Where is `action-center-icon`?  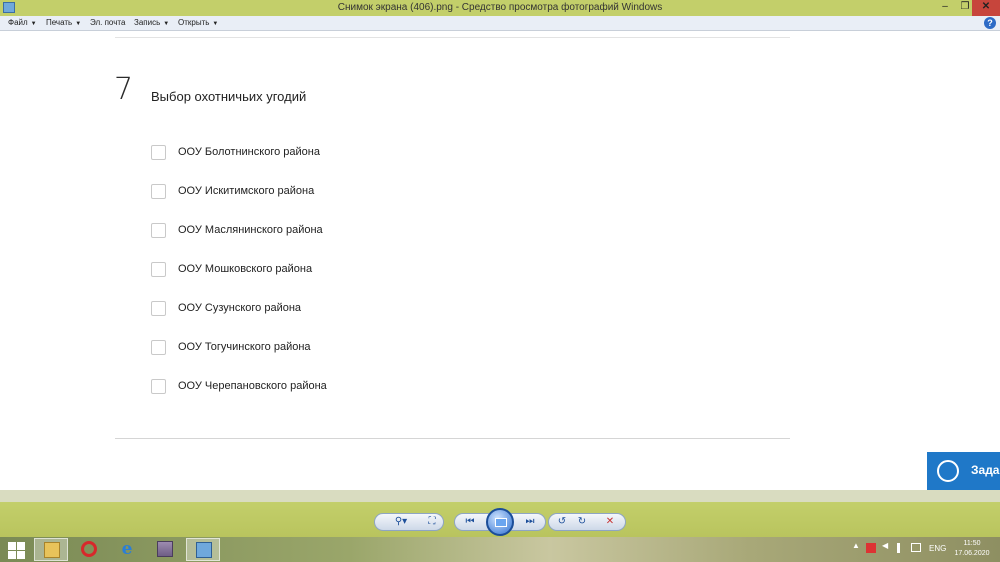
action-center-icon is located at coordinates (916, 547).